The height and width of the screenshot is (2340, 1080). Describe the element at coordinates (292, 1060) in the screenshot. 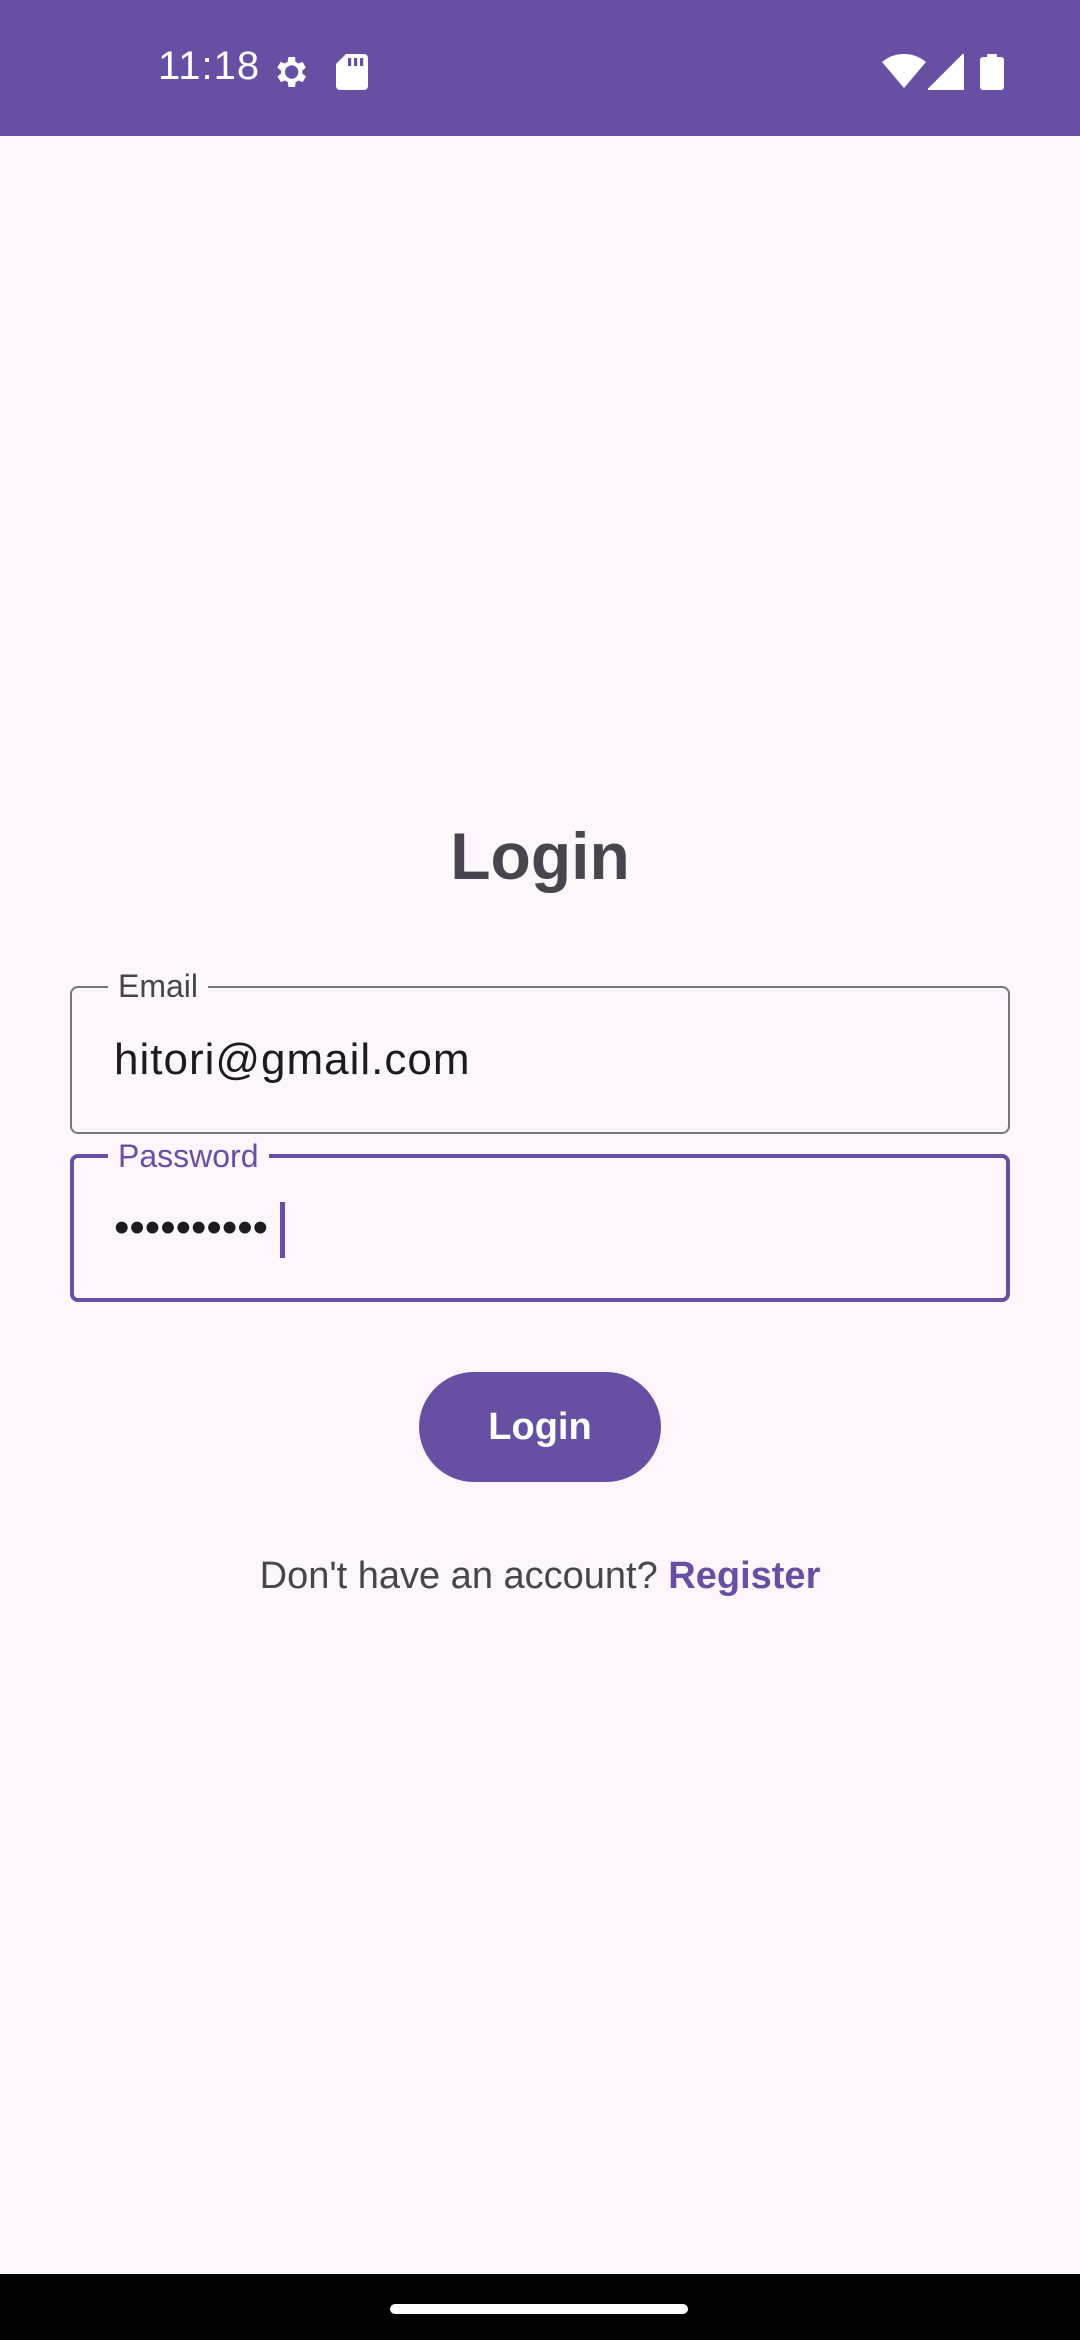

I see `email-field-value: hitori@gmail.com` at that location.